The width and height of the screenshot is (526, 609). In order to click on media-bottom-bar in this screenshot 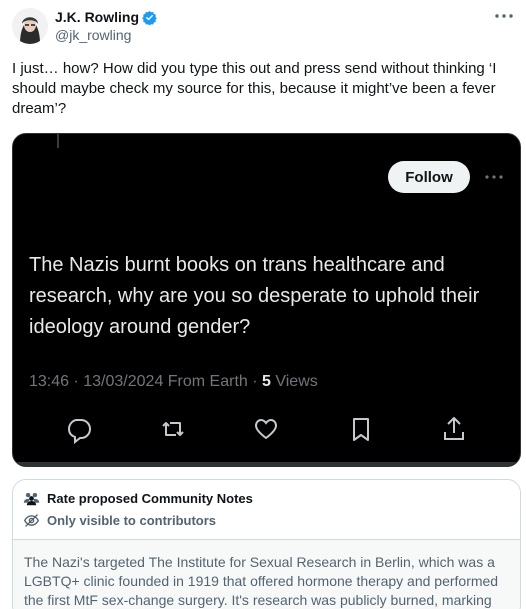, I will do `click(266, 464)`.